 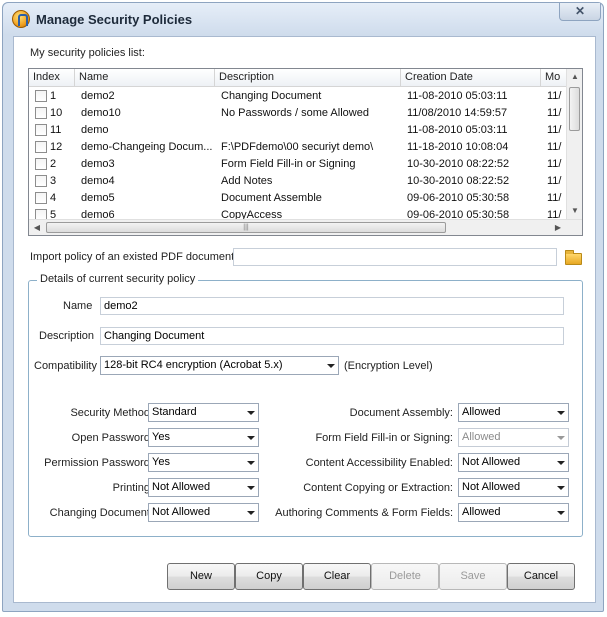 What do you see at coordinates (513, 437) in the screenshot?
I see `form-field-fill-select: Allowed` at bounding box center [513, 437].